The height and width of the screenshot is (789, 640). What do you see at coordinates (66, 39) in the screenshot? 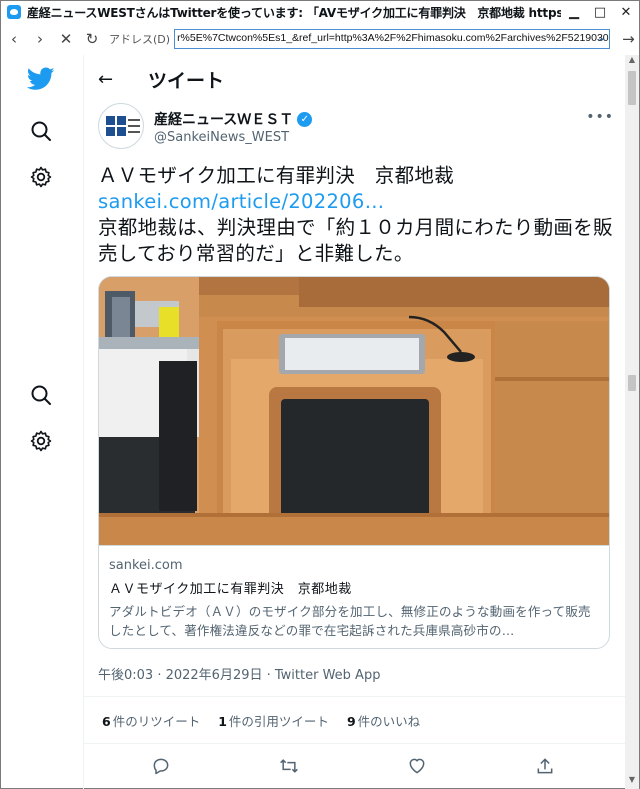
I see `stop-button: ✕` at bounding box center [66, 39].